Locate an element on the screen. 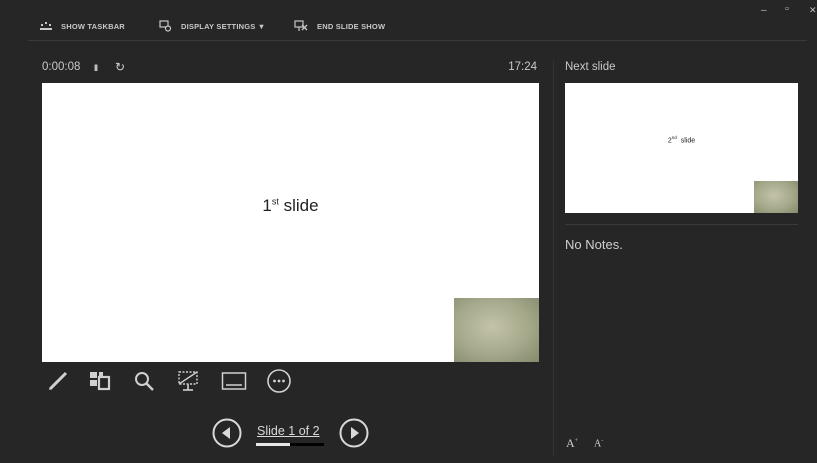 This screenshot has height=463, width=817. subtitles-icon is located at coordinates (234, 383).